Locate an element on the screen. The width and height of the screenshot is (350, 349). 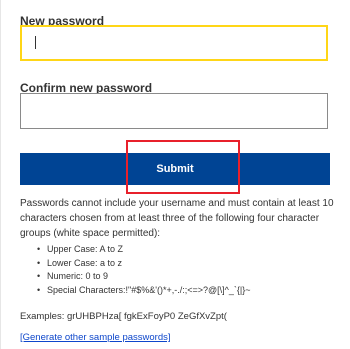
confirm-password-input is located at coordinates (174, 111).